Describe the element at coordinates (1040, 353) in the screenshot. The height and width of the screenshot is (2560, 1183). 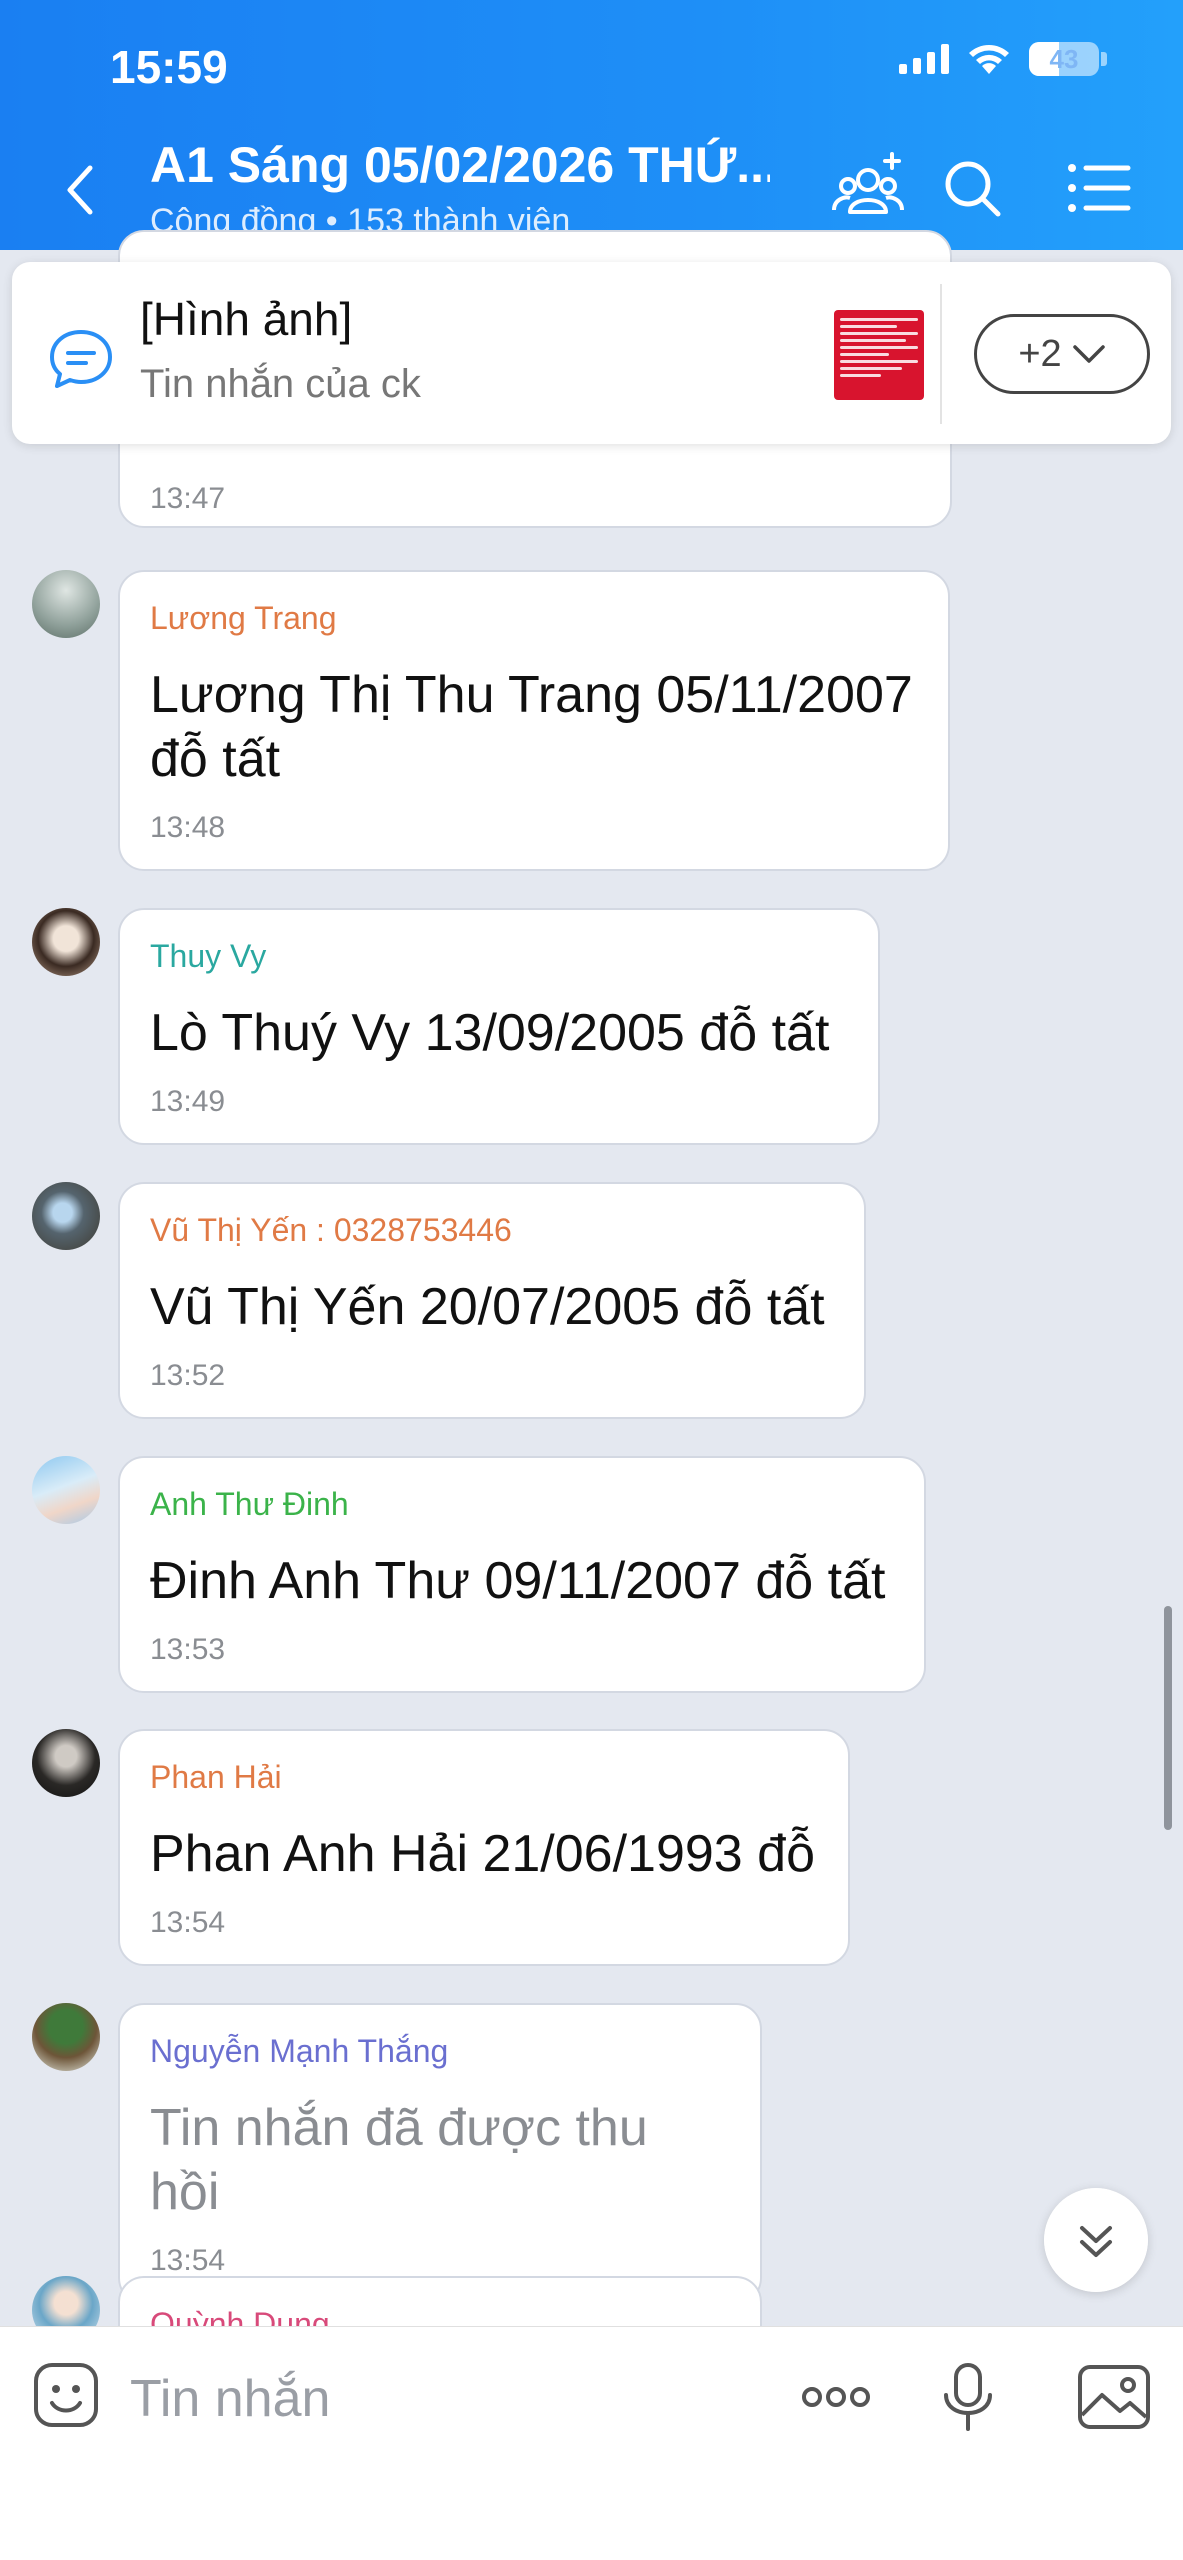
I see `pinned-more-label: +2` at that location.